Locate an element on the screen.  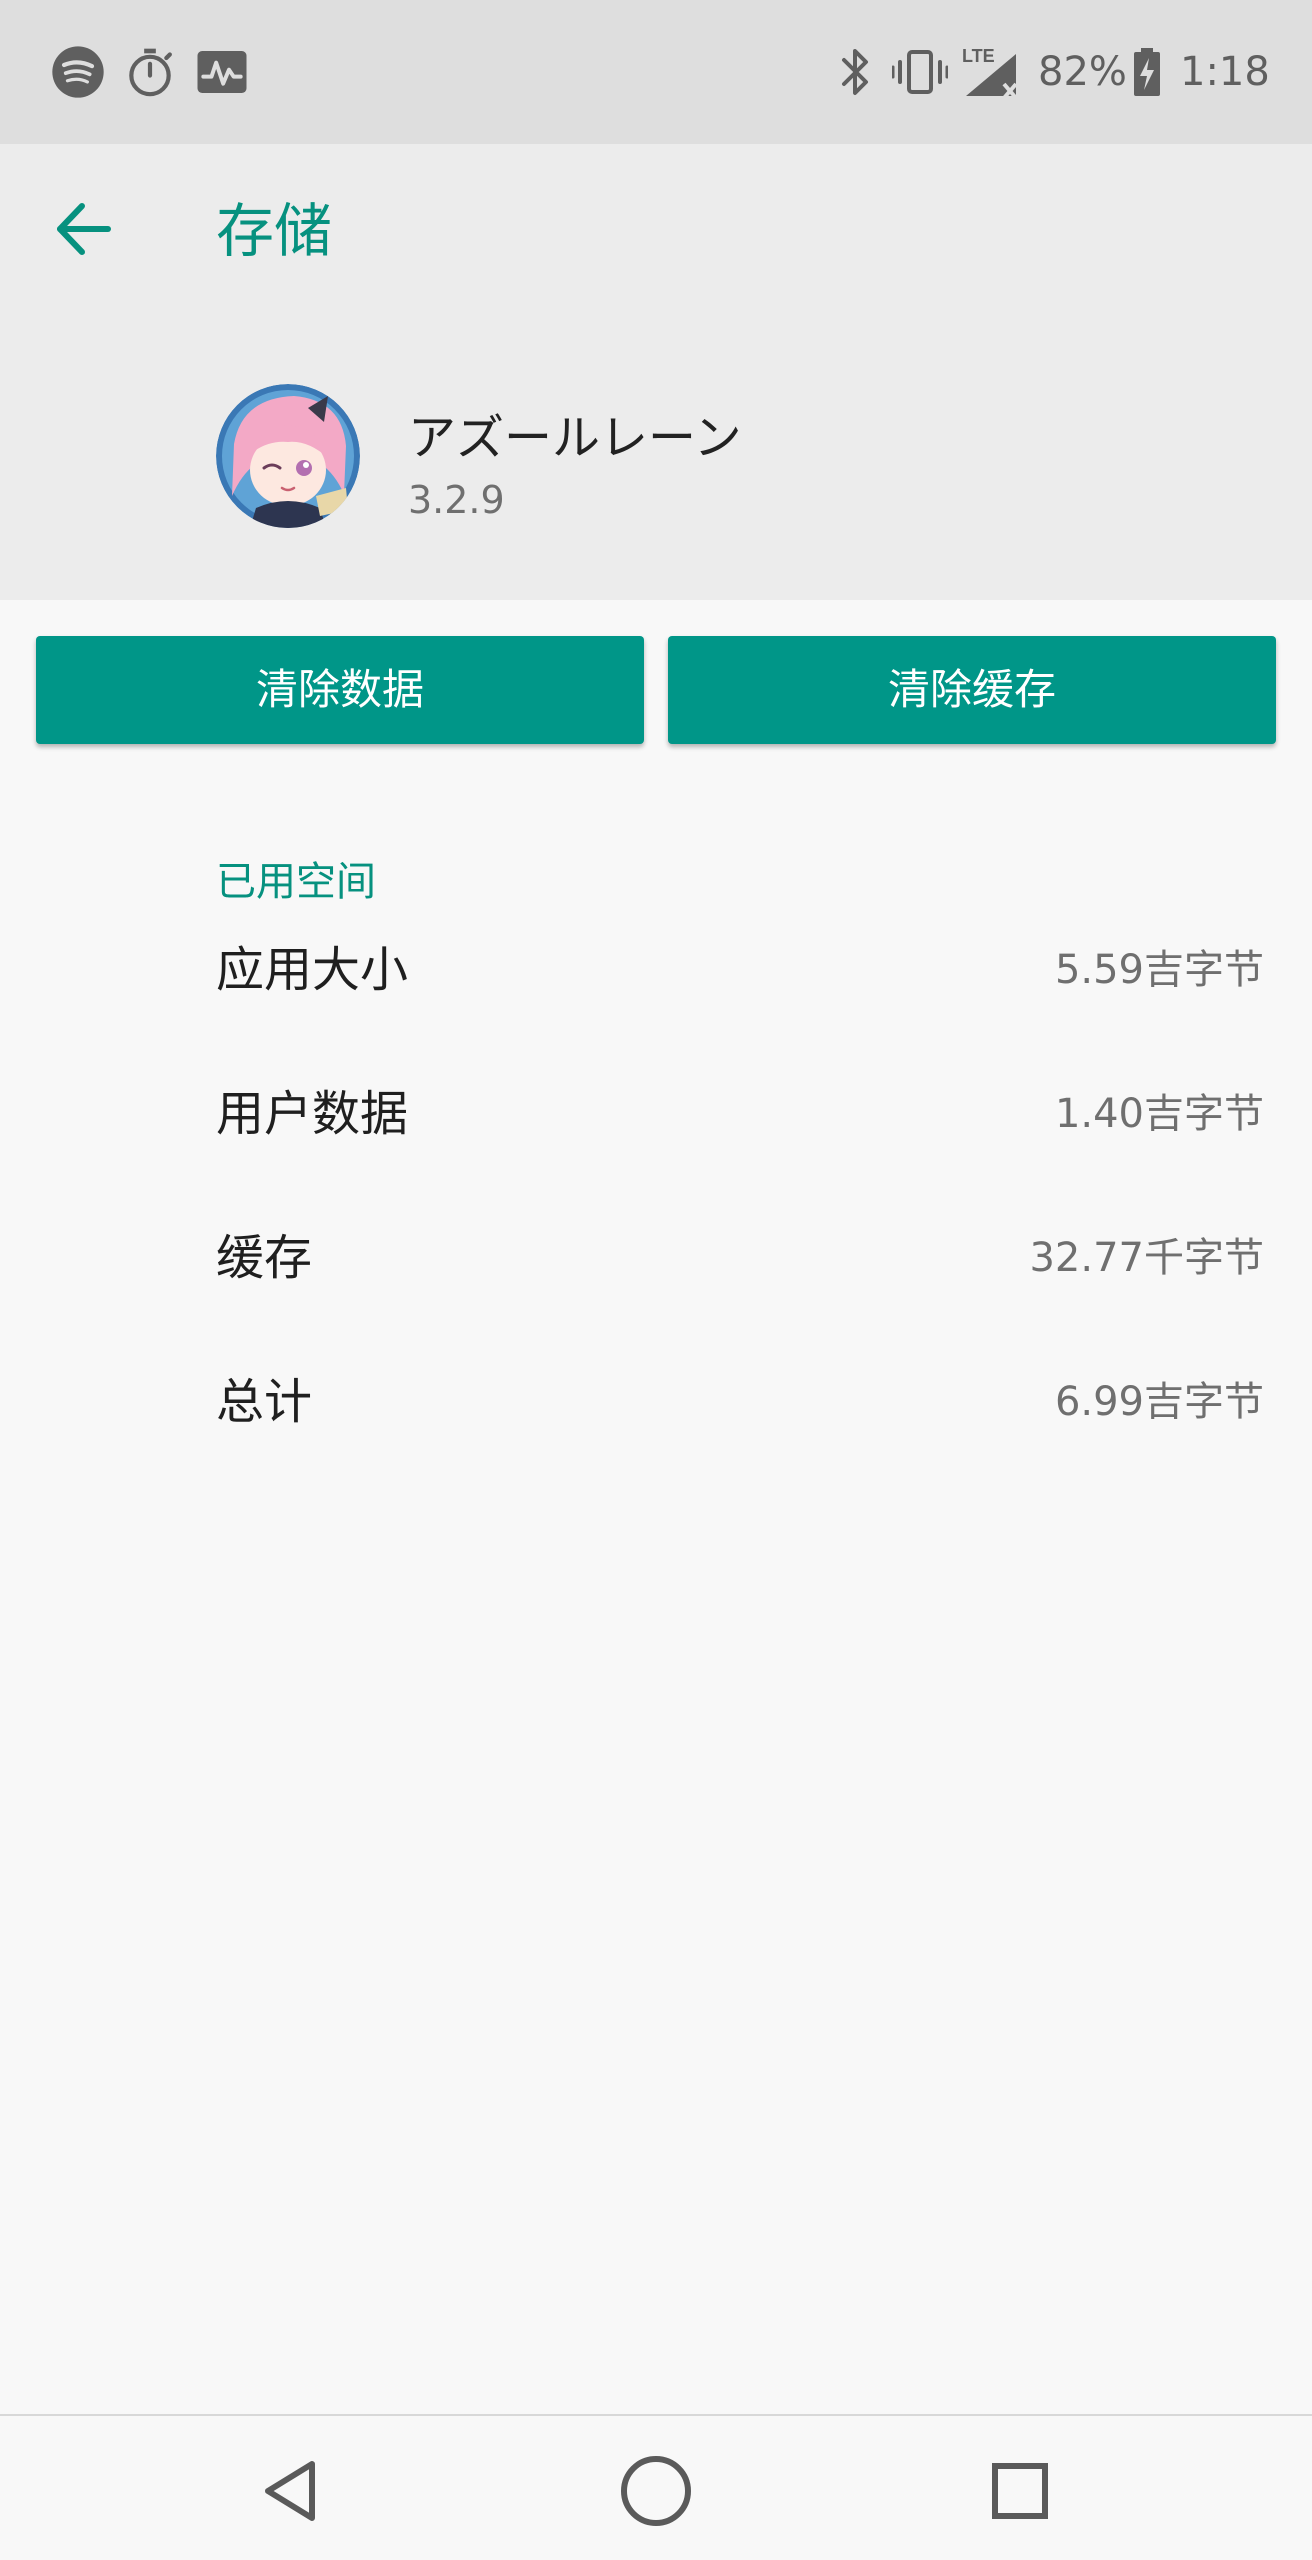
lte-signal-icon: LTE is located at coordinates (990, 73).